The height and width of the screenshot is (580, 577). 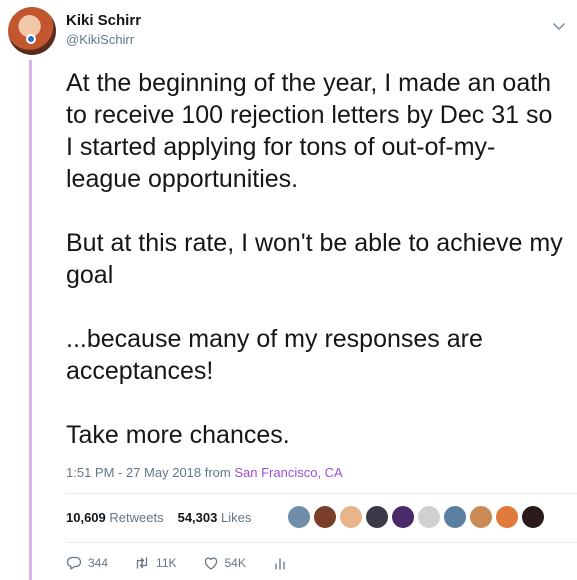 What do you see at coordinates (150, 472) in the screenshot?
I see `time-date: 1:51 PM - 27 May 2018 from` at bounding box center [150, 472].